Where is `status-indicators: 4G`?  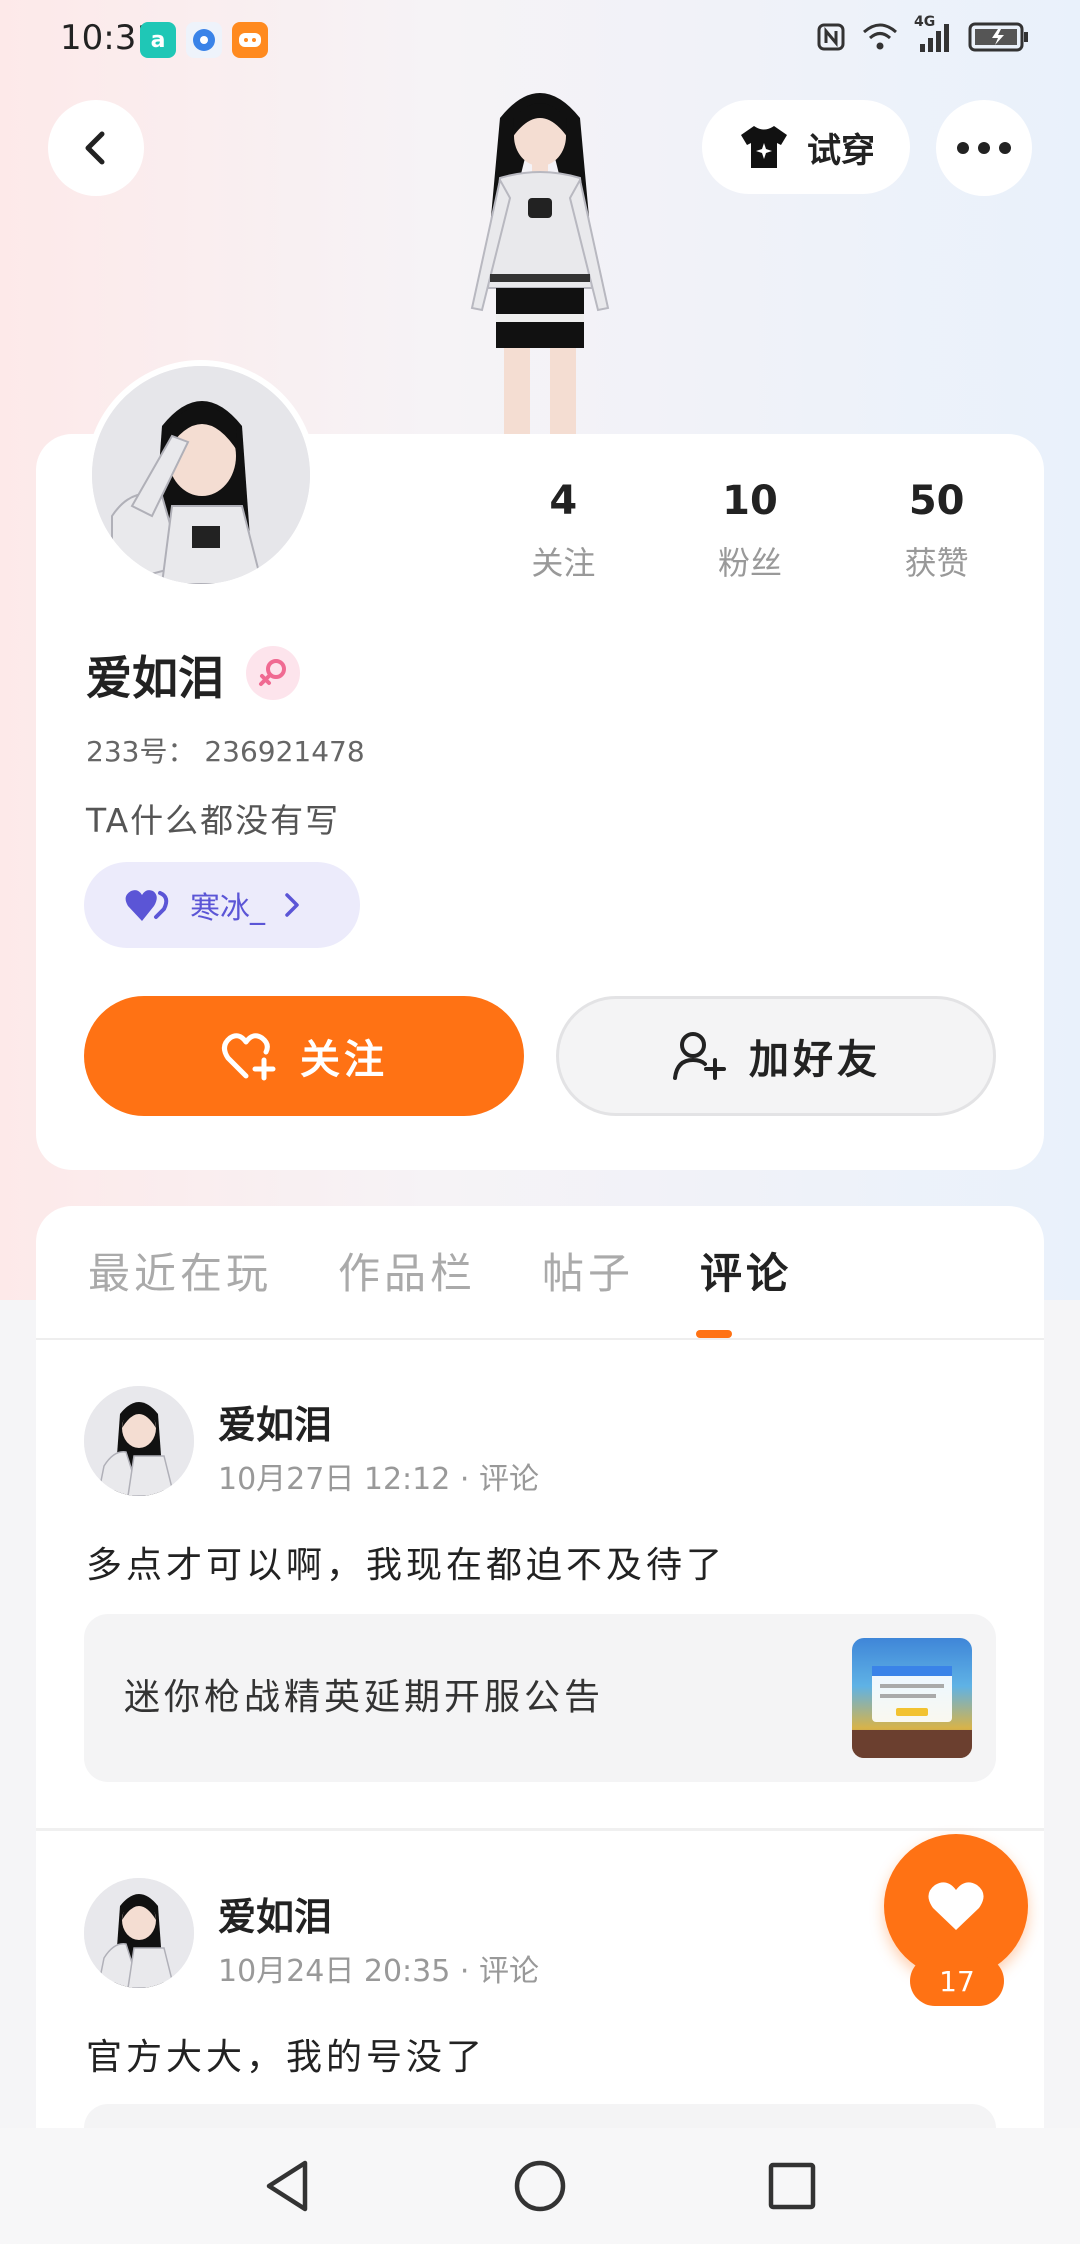 status-indicators: 4G is located at coordinates (923, 34).